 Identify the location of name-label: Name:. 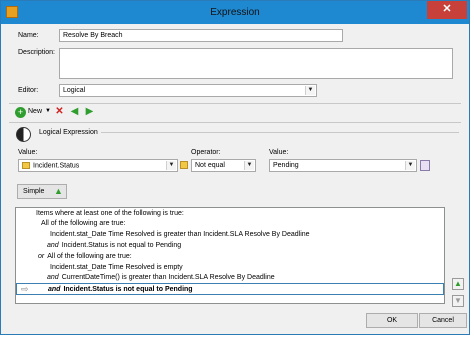
(28, 35).